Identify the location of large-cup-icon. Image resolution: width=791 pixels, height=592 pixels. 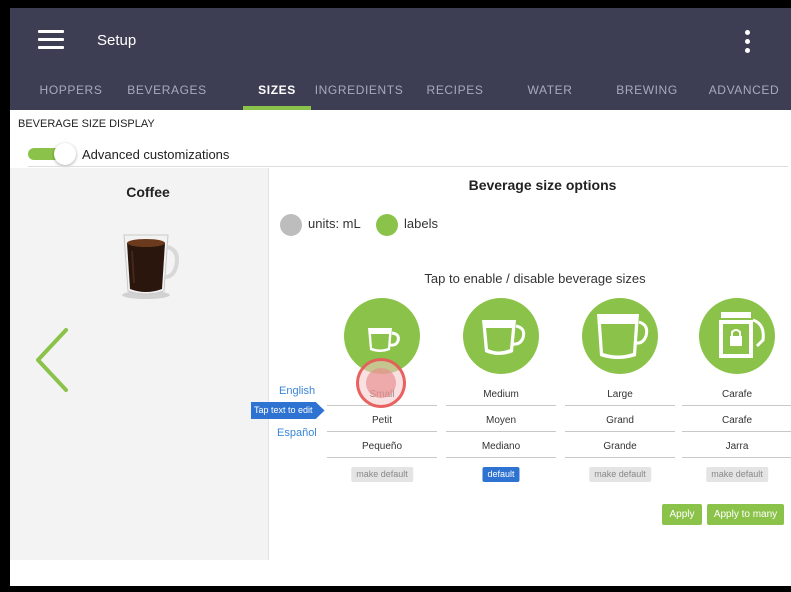
(620, 336).